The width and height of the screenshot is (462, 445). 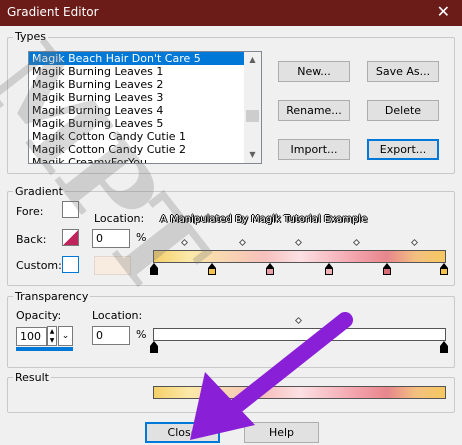 What do you see at coordinates (403, 110) in the screenshot?
I see `delete-button: Delete` at bounding box center [403, 110].